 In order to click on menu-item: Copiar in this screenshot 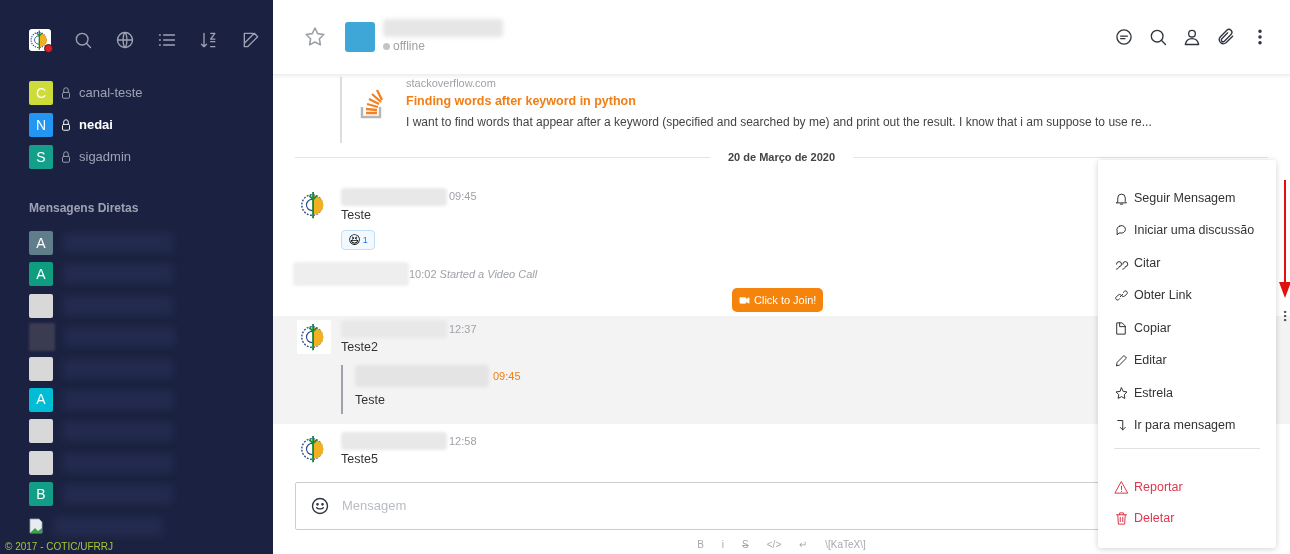, I will do `click(1187, 328)`.